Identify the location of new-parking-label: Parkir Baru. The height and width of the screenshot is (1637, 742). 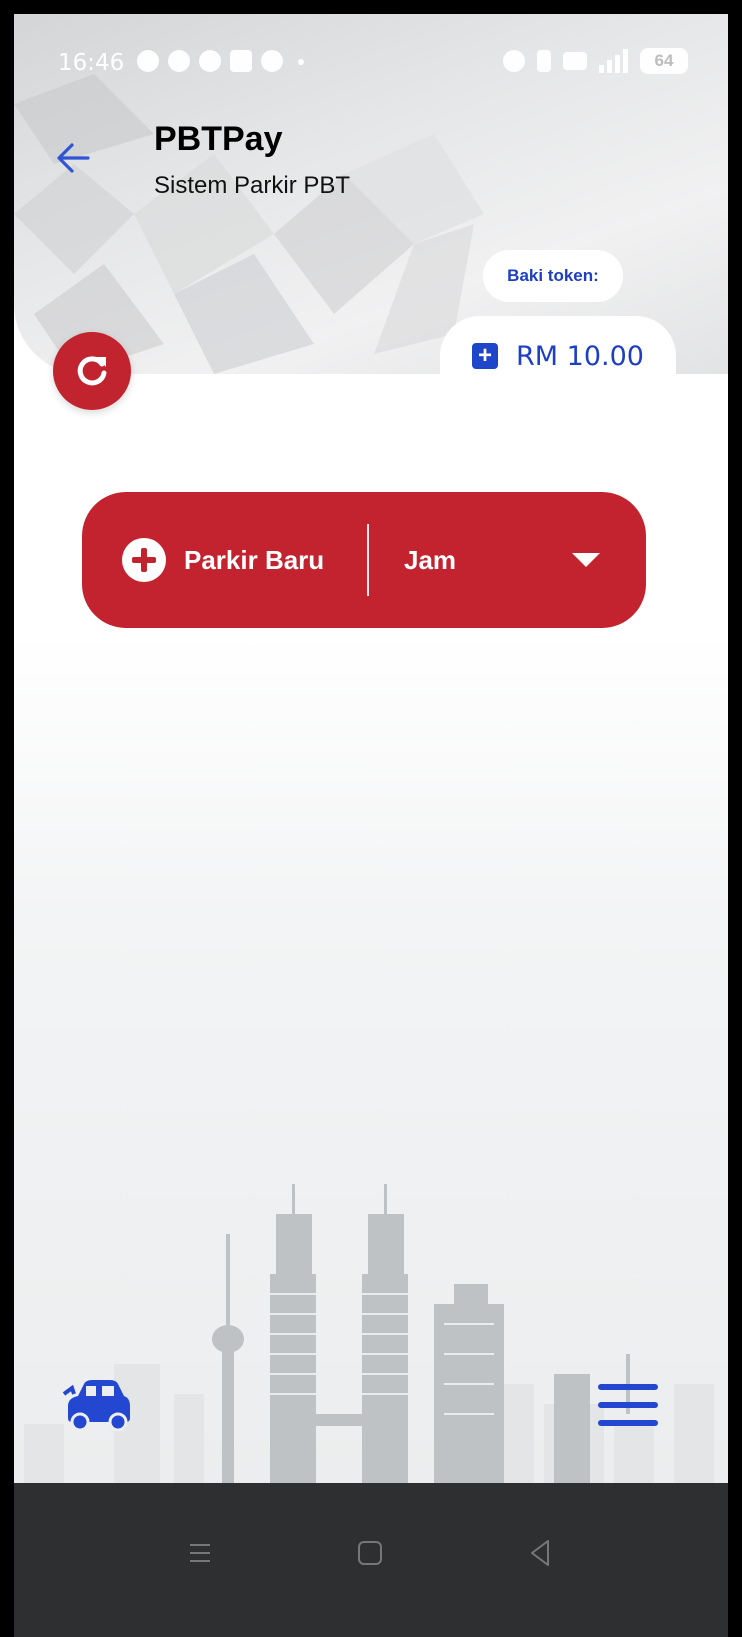
(254, 559).